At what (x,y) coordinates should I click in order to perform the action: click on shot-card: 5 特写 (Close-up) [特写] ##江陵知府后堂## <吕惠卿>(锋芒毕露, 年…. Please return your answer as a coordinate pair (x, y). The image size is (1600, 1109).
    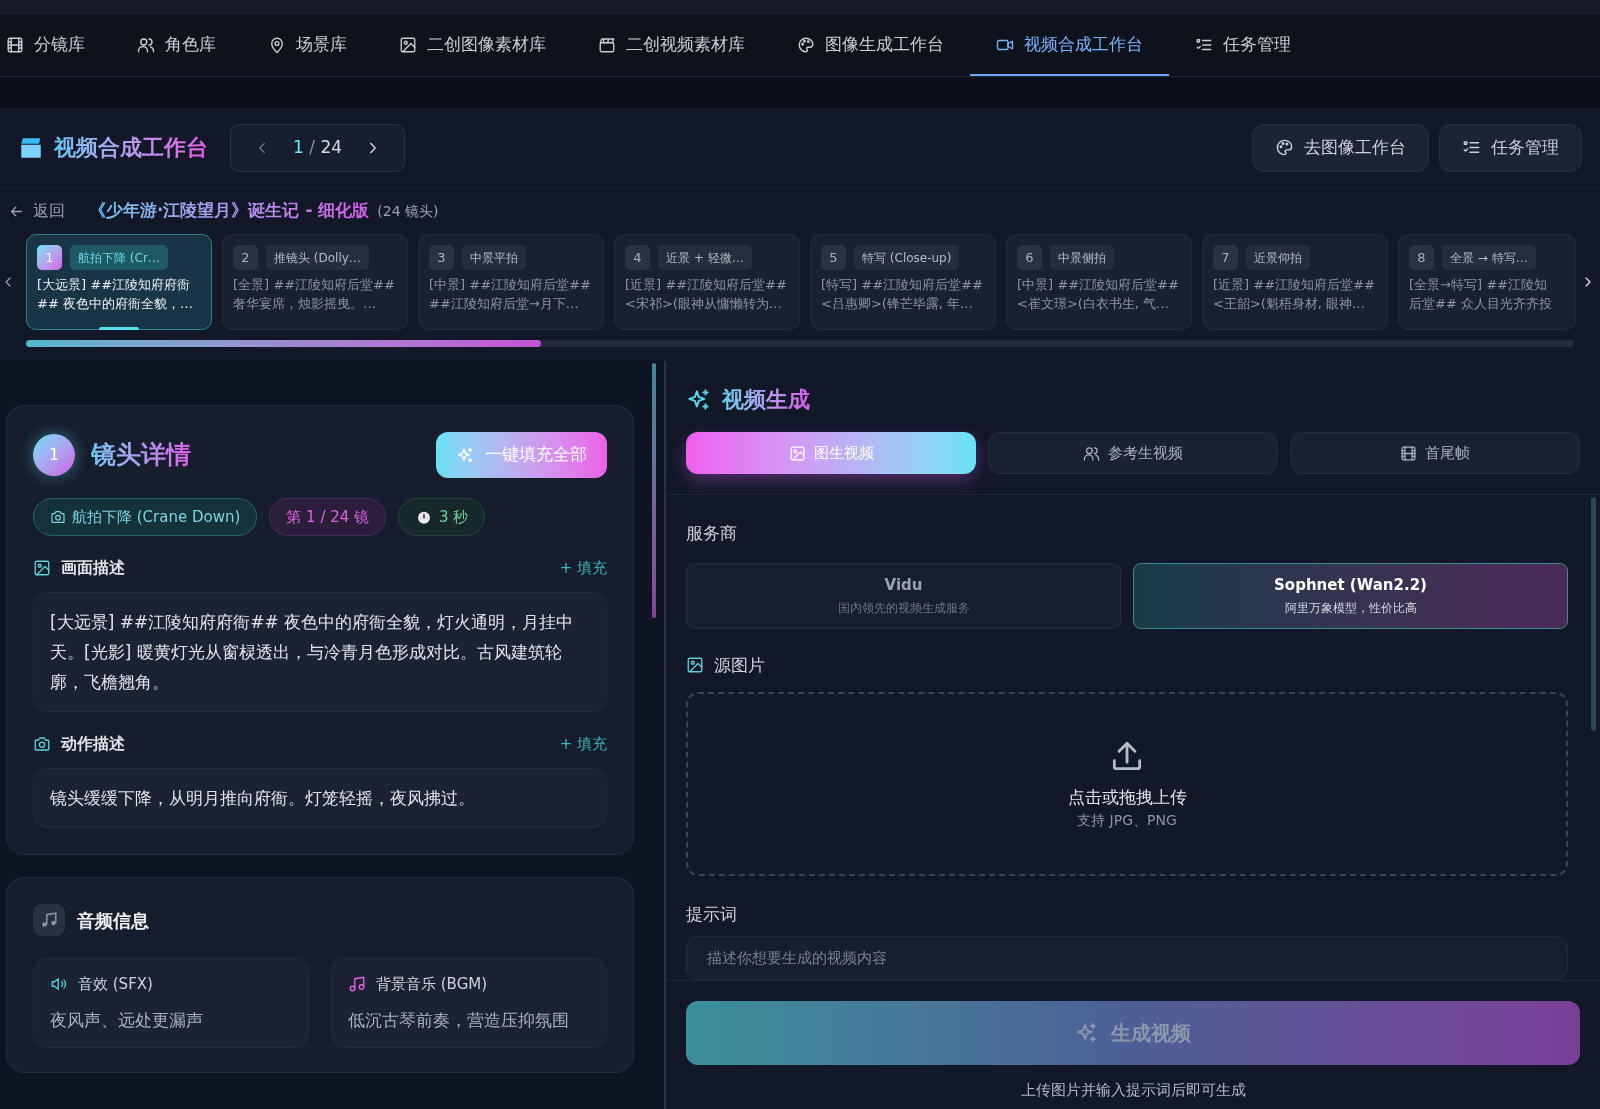
    Looking at the image, I should click on (903, 282).